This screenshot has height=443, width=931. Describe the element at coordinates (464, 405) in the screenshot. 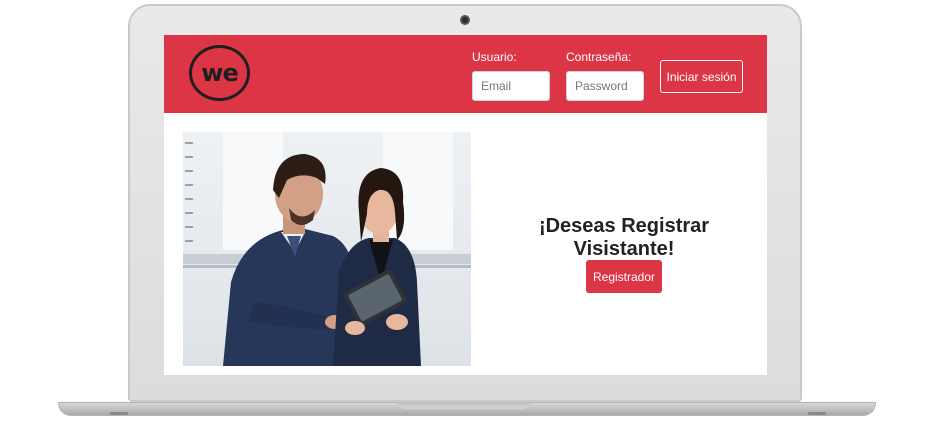

I see `laptop-notch` at that location.